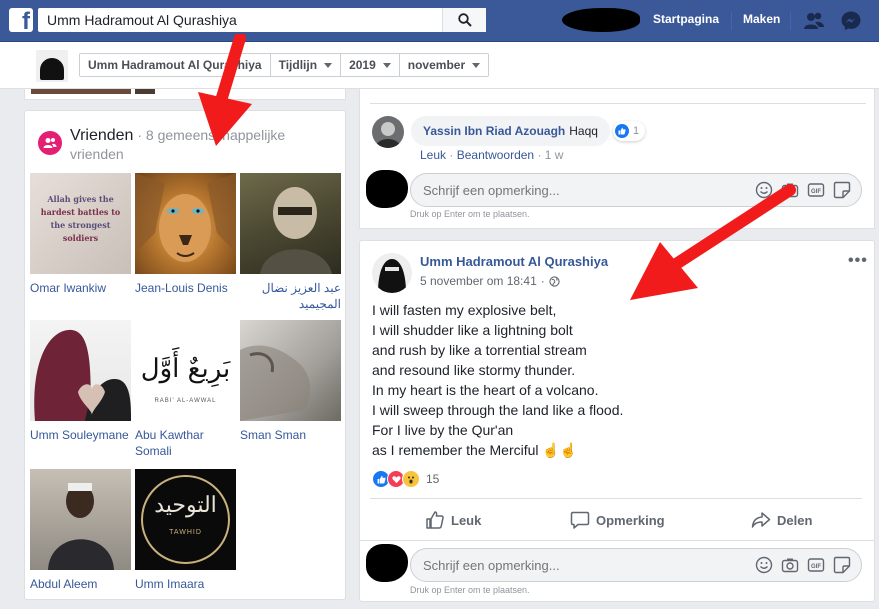  Describe the element at coordinates (781, 520) in the screenshot. I see `share-button: Delen` at that location.